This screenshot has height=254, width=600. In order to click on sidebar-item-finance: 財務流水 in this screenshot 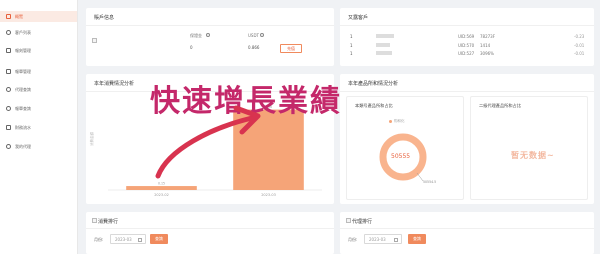, I will do `click(38, 127)`.